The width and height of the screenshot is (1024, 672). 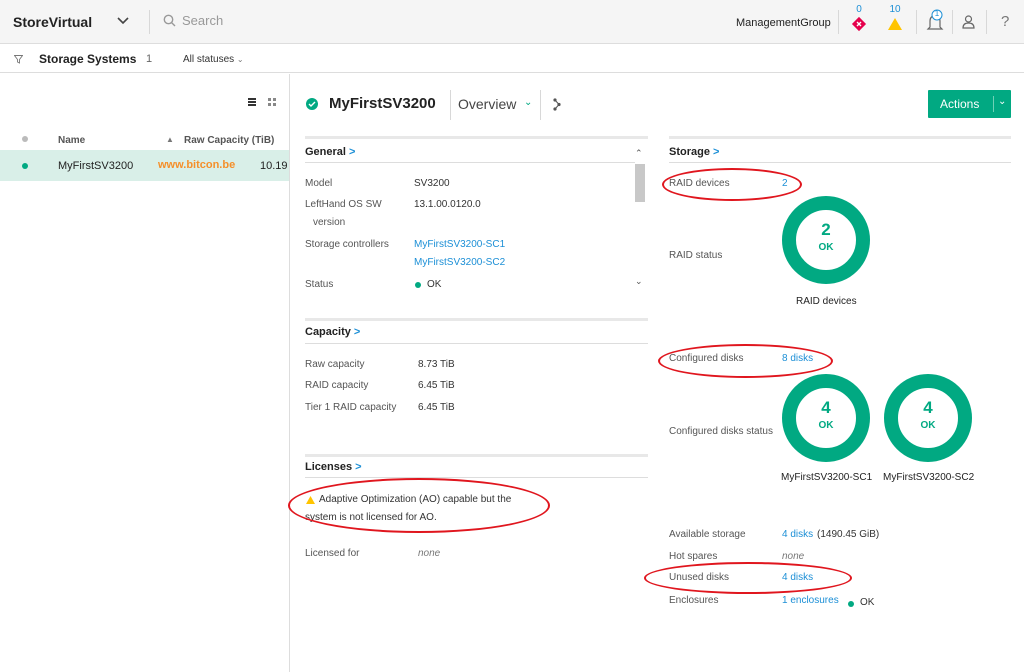 I want to click on app-brand: StoreVirtual, so click(x=52, y=22).